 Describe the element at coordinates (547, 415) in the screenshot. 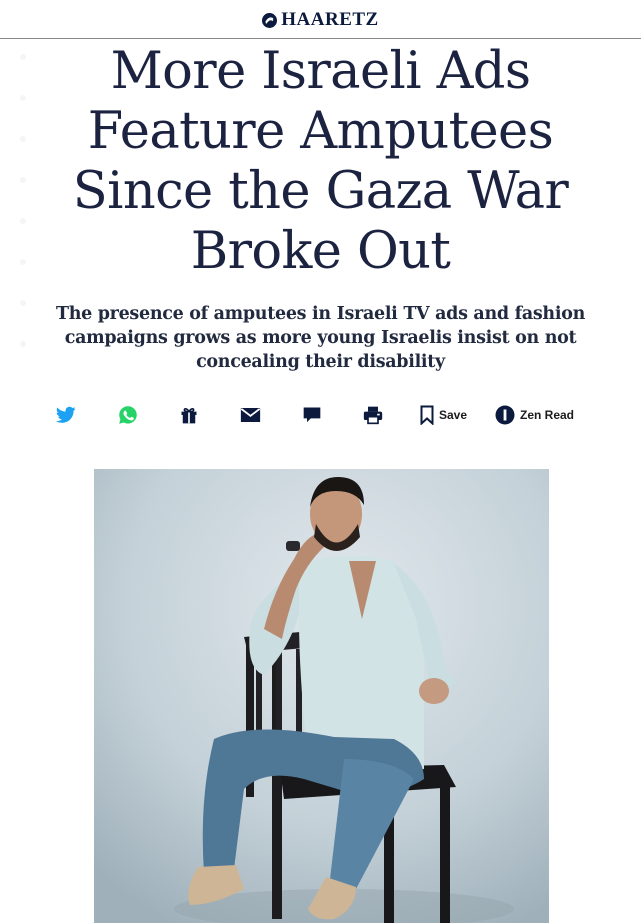

I see `zen-read-label: Zen Read` at that location.